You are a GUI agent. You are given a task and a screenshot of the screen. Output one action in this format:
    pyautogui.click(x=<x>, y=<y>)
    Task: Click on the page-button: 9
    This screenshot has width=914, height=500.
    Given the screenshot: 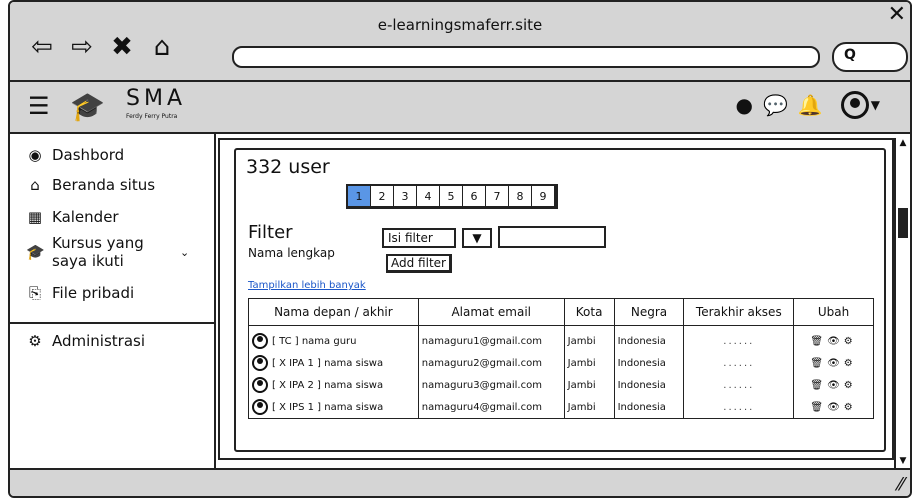 What is the action you would take?
    pyautogui.click(x=543, y=196)
    